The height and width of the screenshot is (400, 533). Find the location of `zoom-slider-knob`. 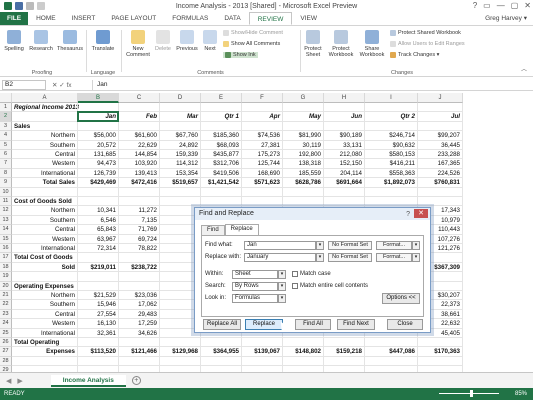

zoom-slider-knob is located at coordinates (471, 393).